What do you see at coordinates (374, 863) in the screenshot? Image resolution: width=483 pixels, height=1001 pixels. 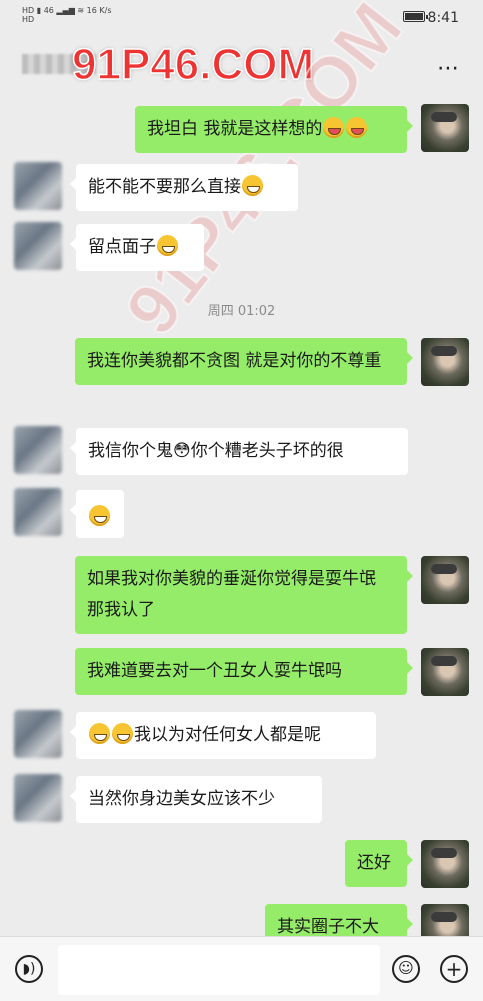 I see `message-text: 还好` at bounding box center [374, 863].